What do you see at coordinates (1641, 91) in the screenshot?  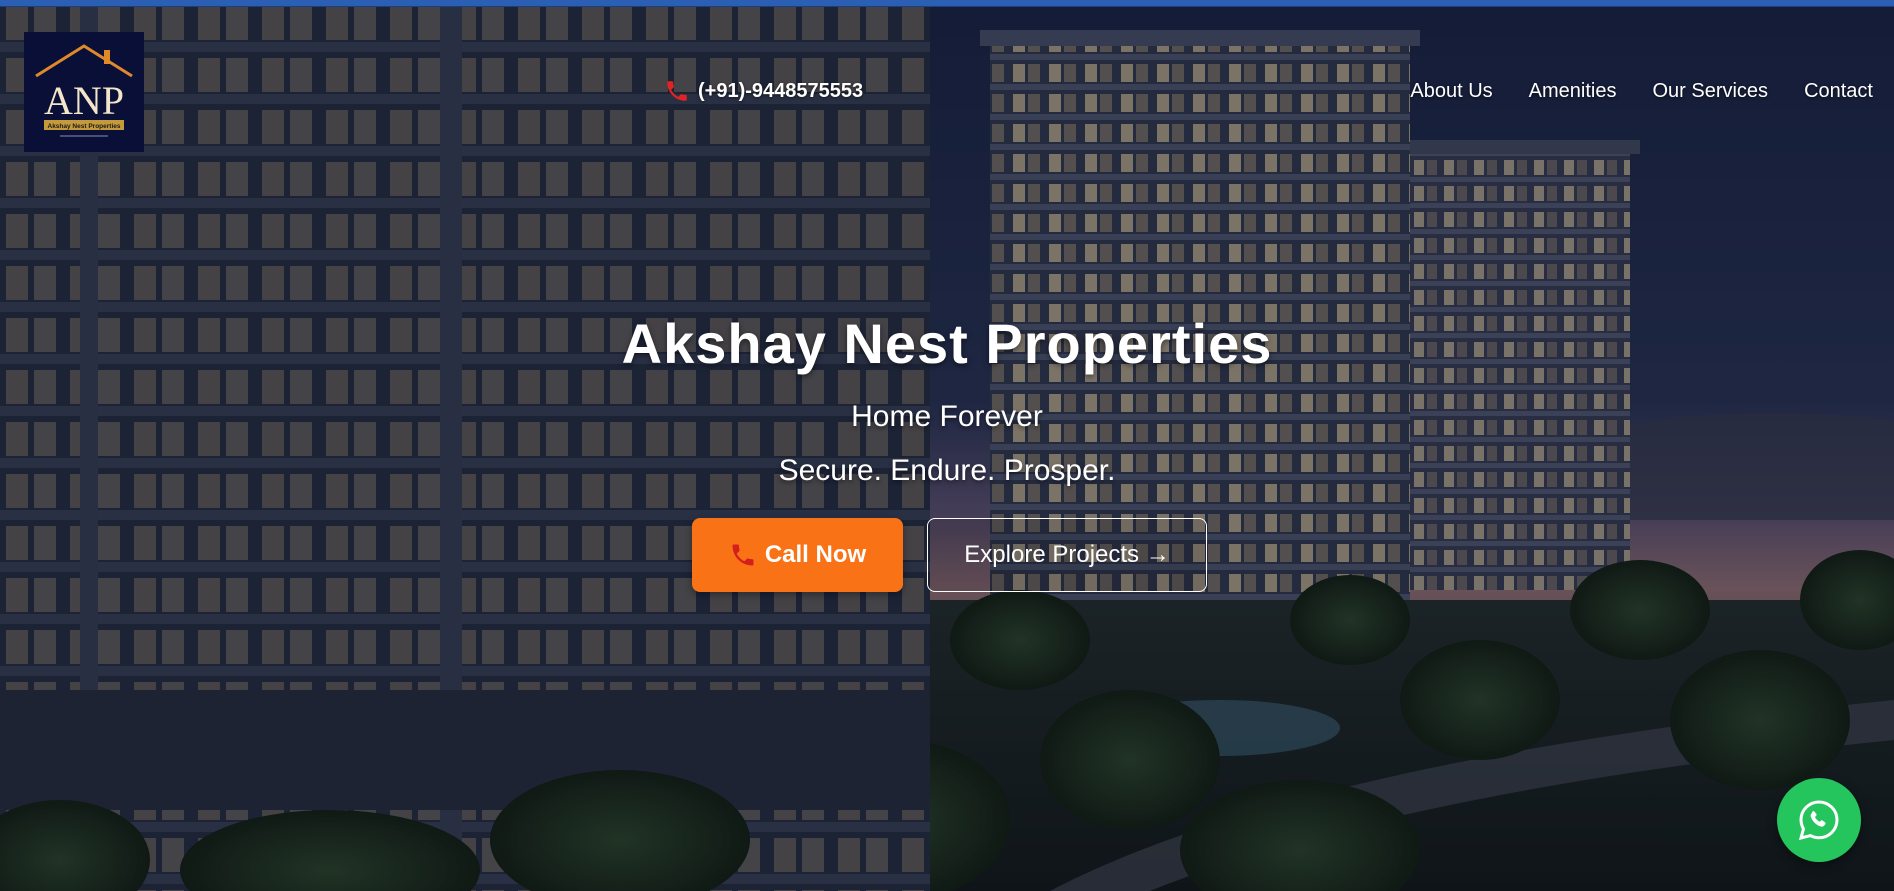 I see `main-nav: About Us Amenities Our Services Contact` at bounding box center [1641, 91].